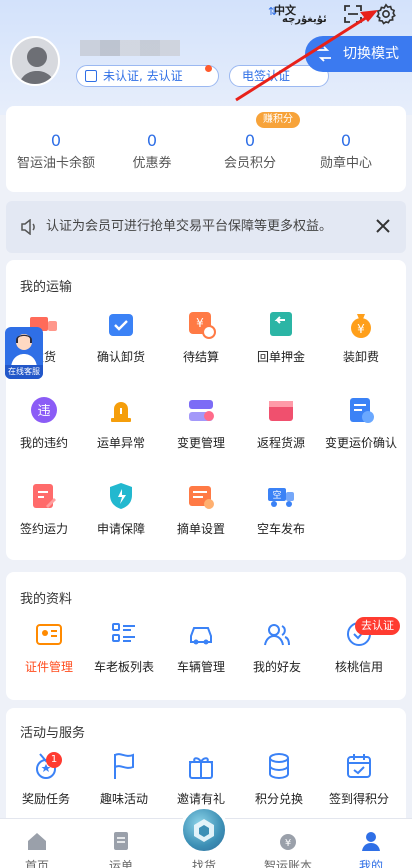  Describe the element at coordinates (276, 495) in the screenshot. I see `svg-text: 空` at that location.